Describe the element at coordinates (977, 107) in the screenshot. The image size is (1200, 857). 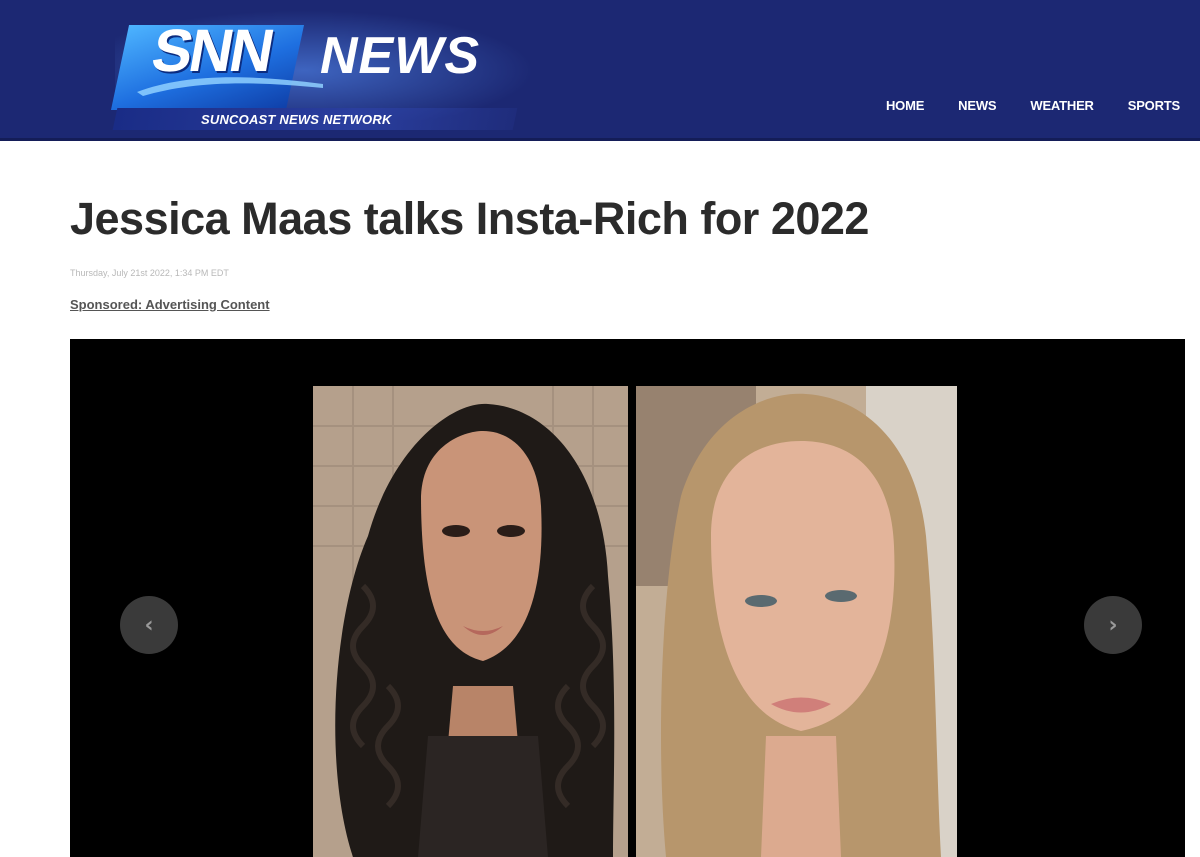
I see `nav-item-news: NEWS` at that location.